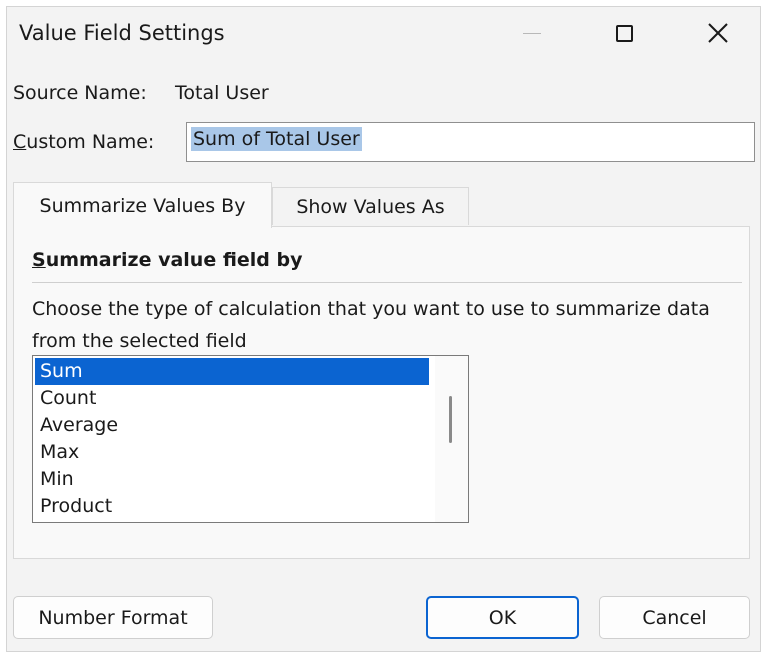 This screenshot has width=768, height=660. Describe the element at coordinates (674, 617) in the screenshot. I see `cancel-button: Cancel` at that location.